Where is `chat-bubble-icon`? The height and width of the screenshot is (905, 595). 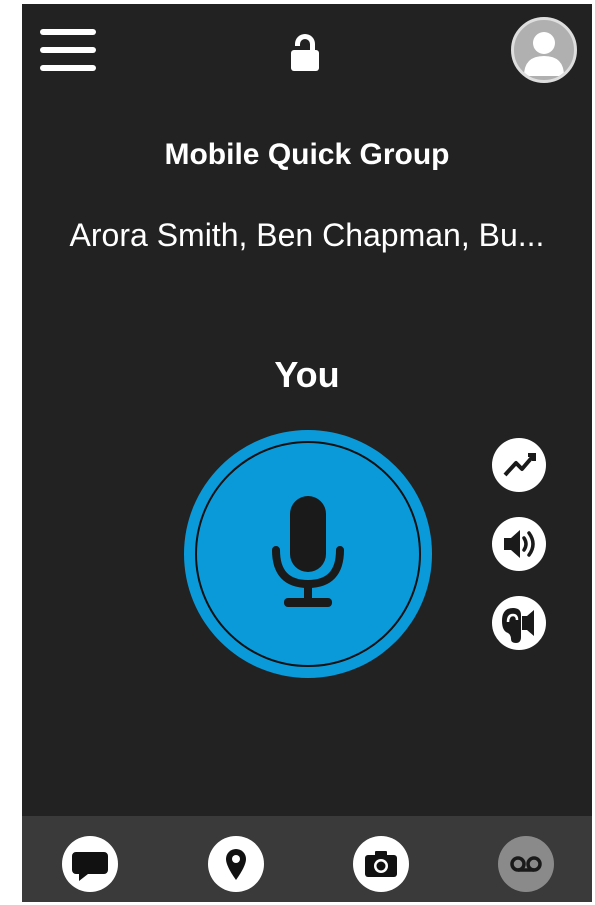
chat-bubble-icon is located at coordinates (90, 866).